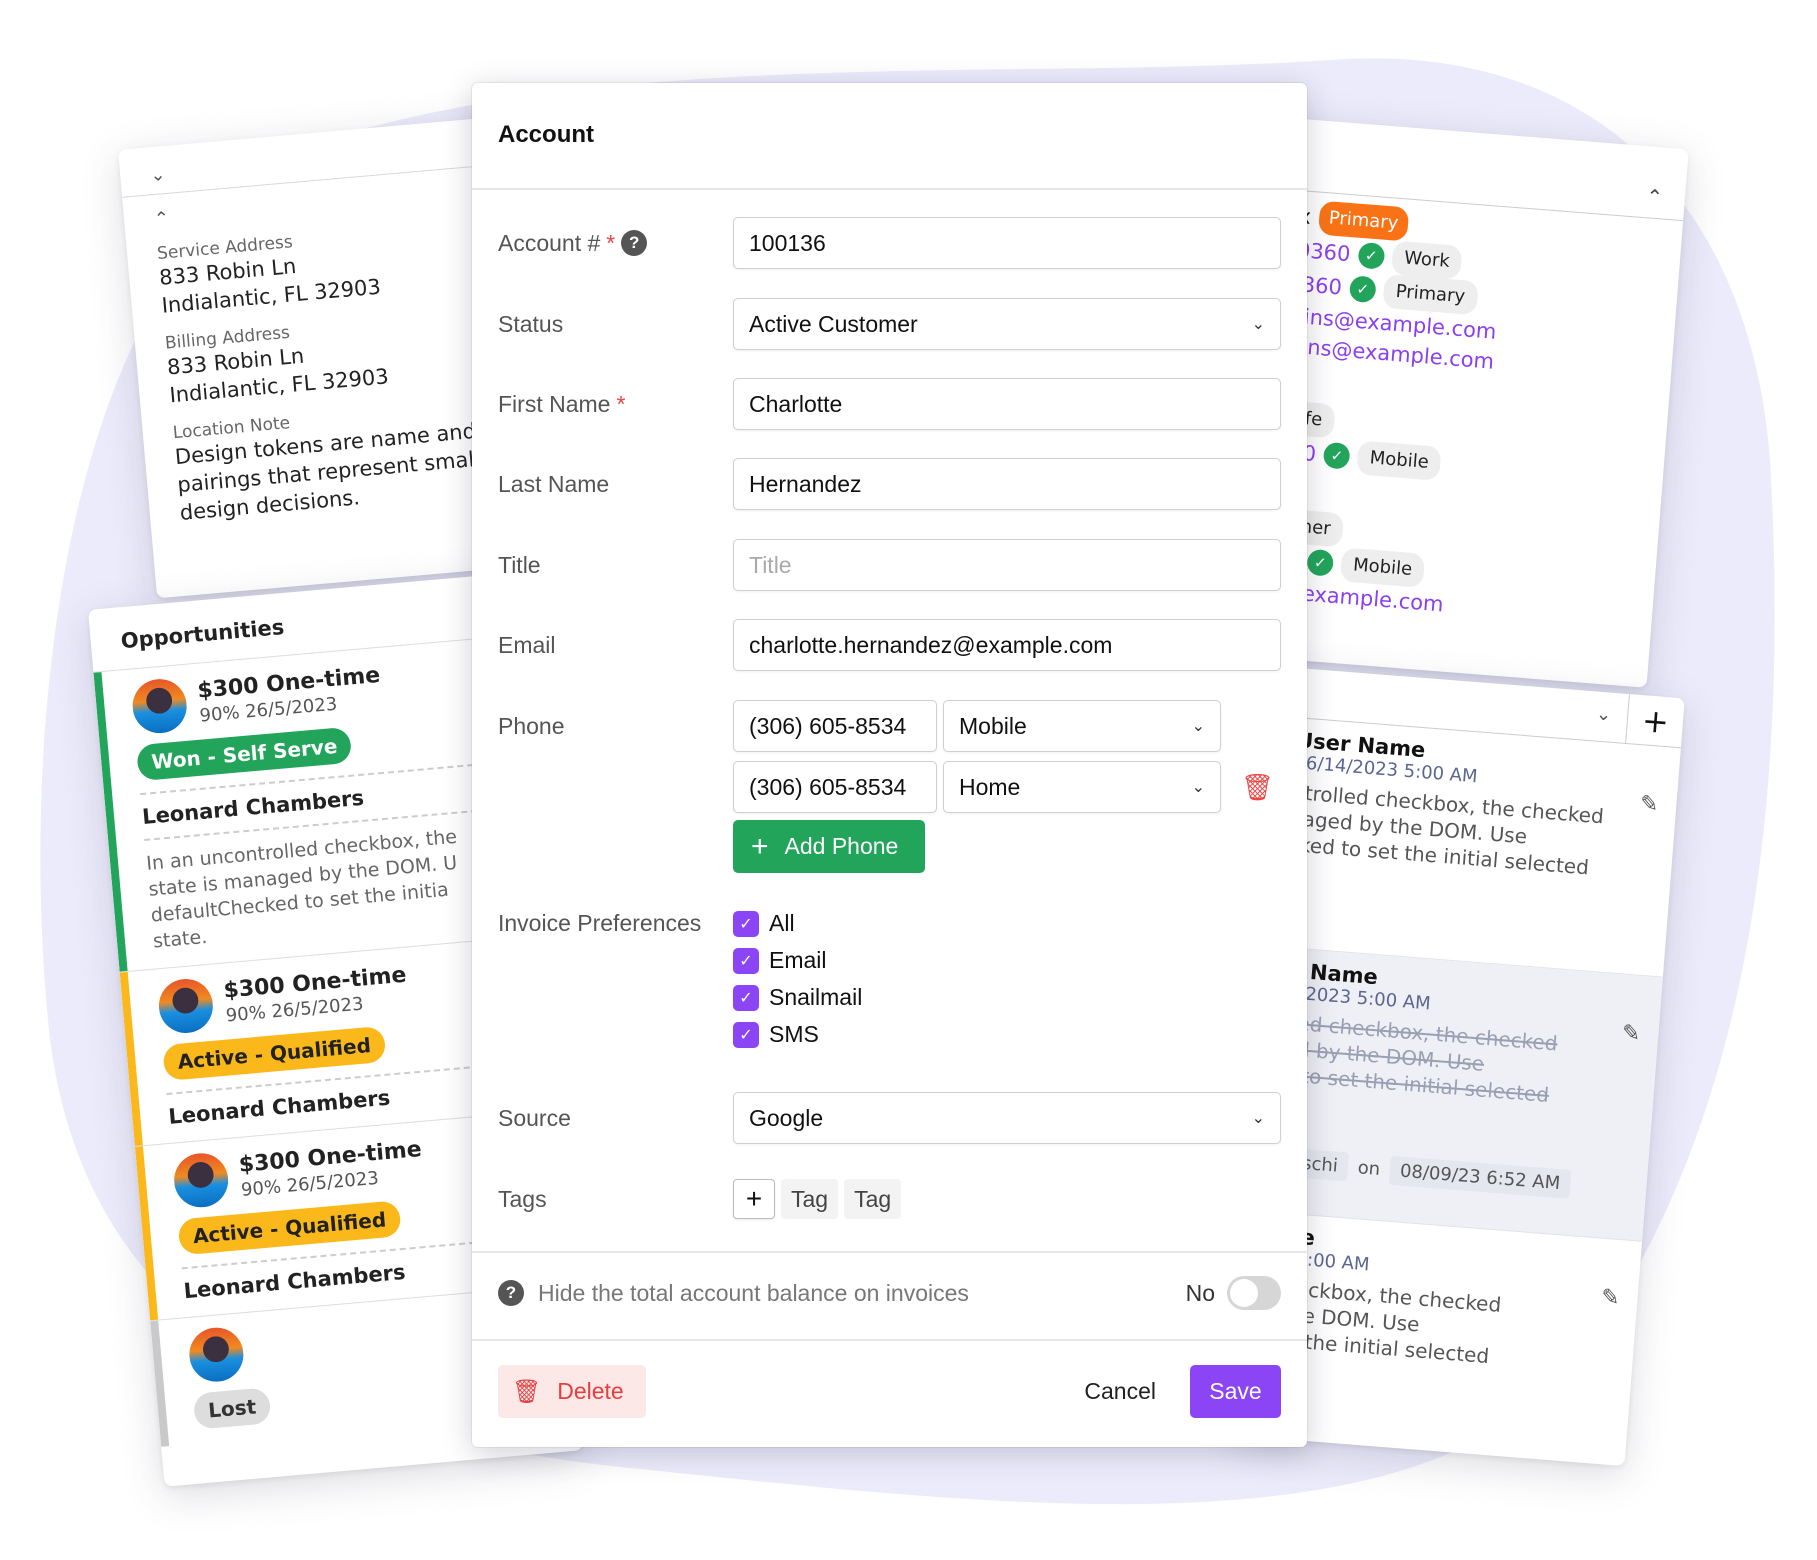  Describe the element at coordinates (794, 1034) in the screenshot. I see `checkbox-label: SMS` at that location.